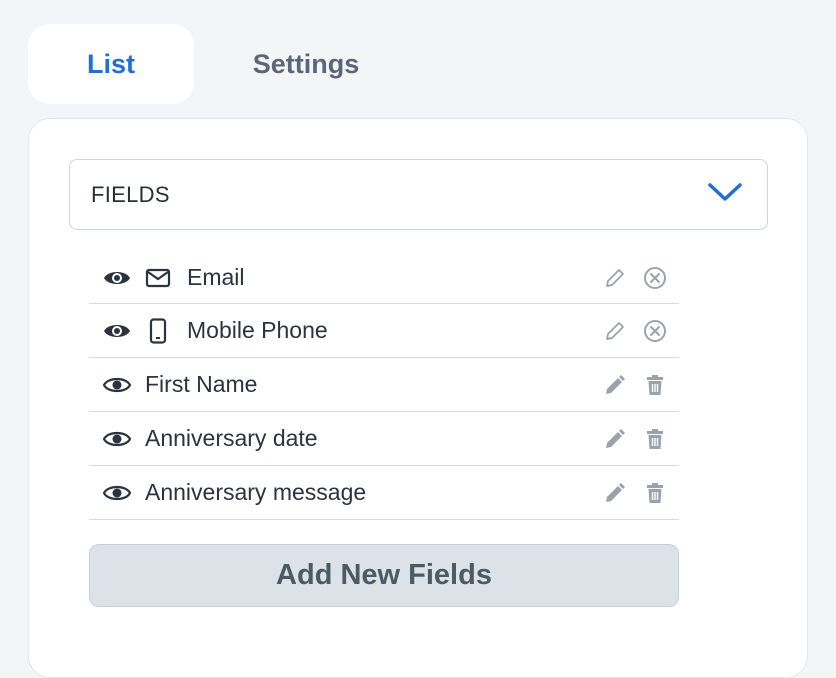 Image resolution: width=836 pixels, height=678 pixels. I want to click on tab-bar: List Settings, so click(223, 64).